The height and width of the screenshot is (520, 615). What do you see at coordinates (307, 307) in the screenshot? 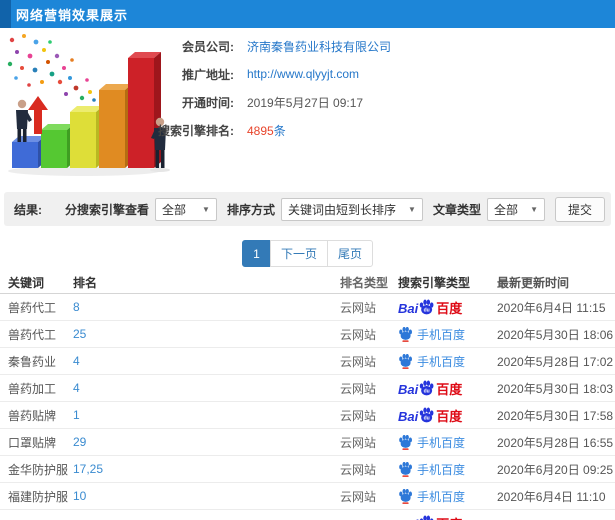
I see `table-row: 兽药代工 8 云网站 Bai du 百度 2020年6月4日 11:15` at bounding box center [307, 307].